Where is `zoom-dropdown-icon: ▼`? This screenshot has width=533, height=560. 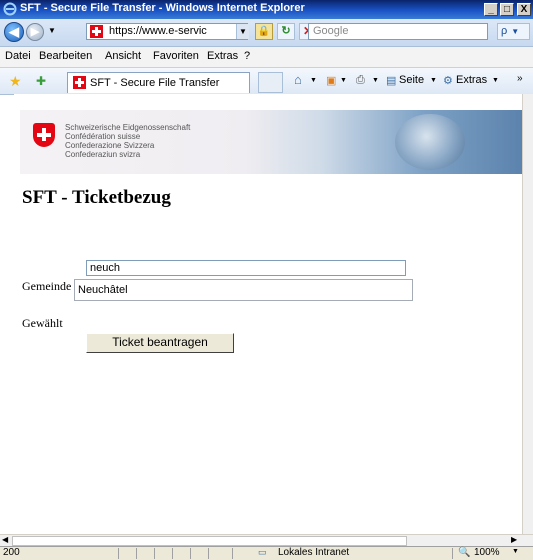 zoom-dropdown-icon: ▼ is located at coordinates (515, 551).